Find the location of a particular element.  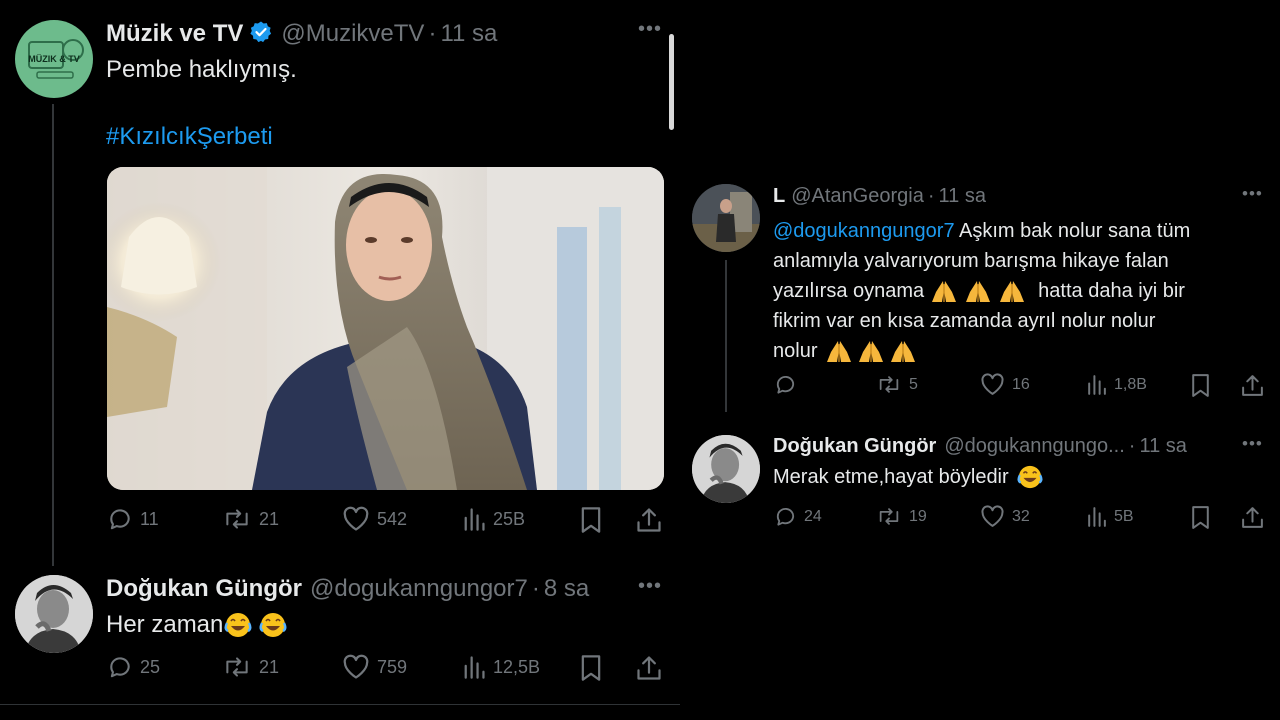

like-button: 32 is located at coordinates (1005, 516).